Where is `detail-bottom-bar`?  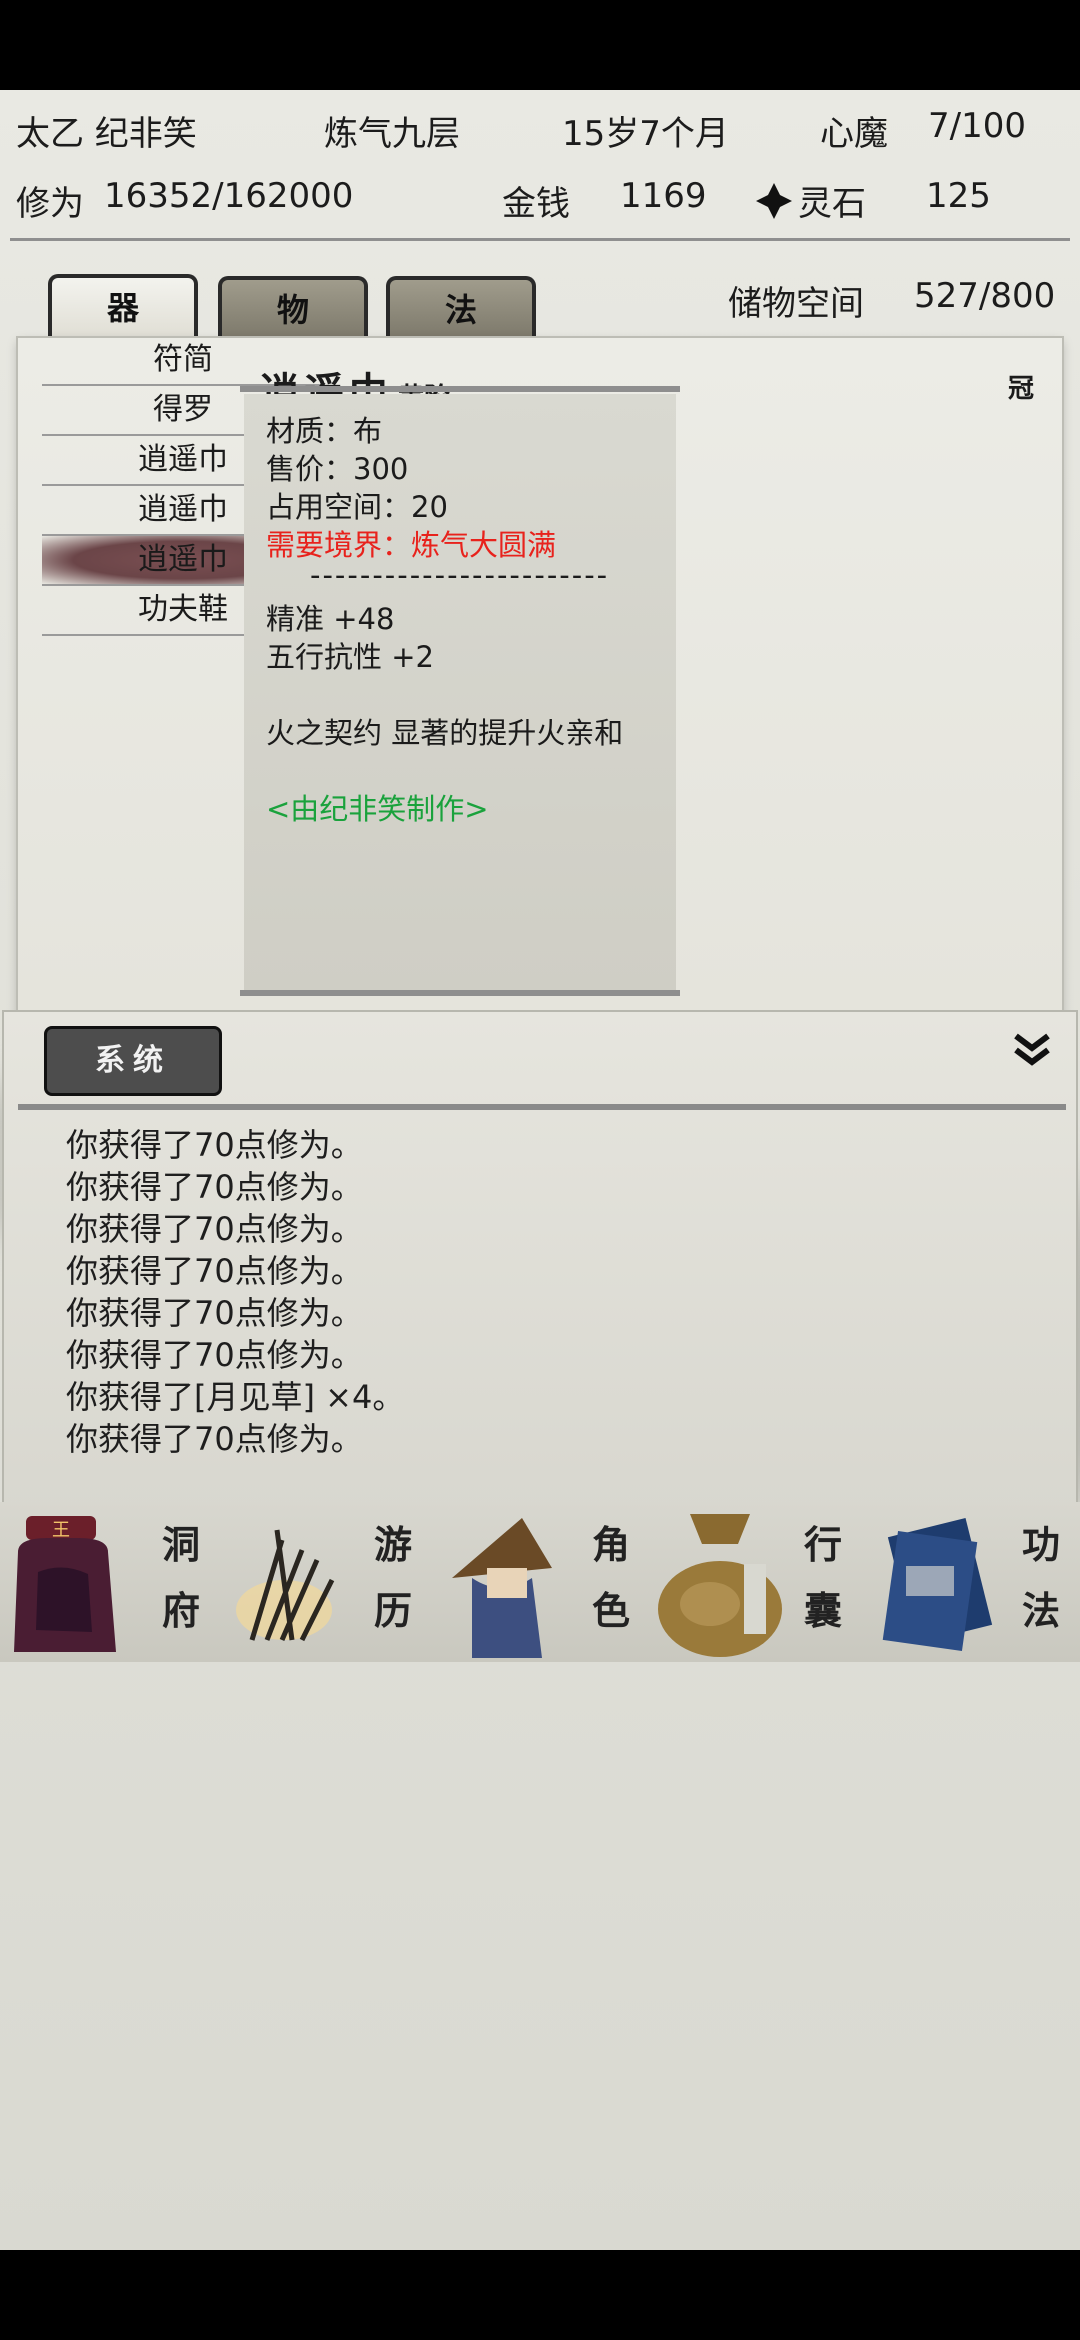 detail-bottom-bar is located at coordinates (460, 993).